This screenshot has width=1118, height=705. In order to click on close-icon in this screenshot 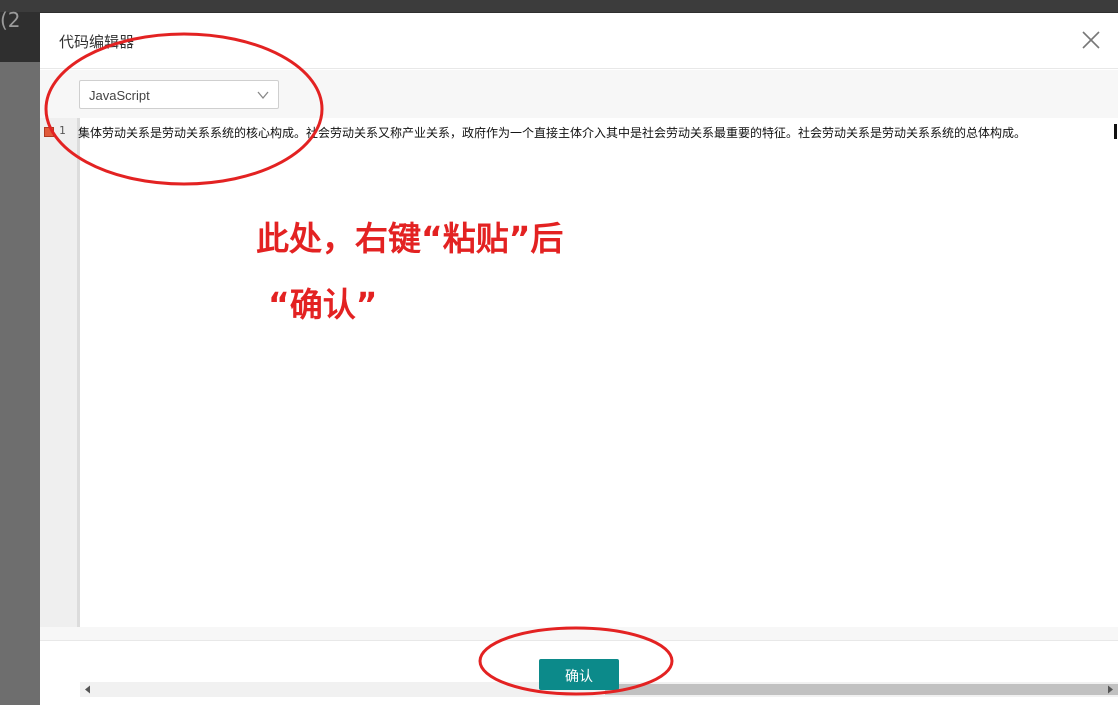, I will do `click(1091, 40)`.